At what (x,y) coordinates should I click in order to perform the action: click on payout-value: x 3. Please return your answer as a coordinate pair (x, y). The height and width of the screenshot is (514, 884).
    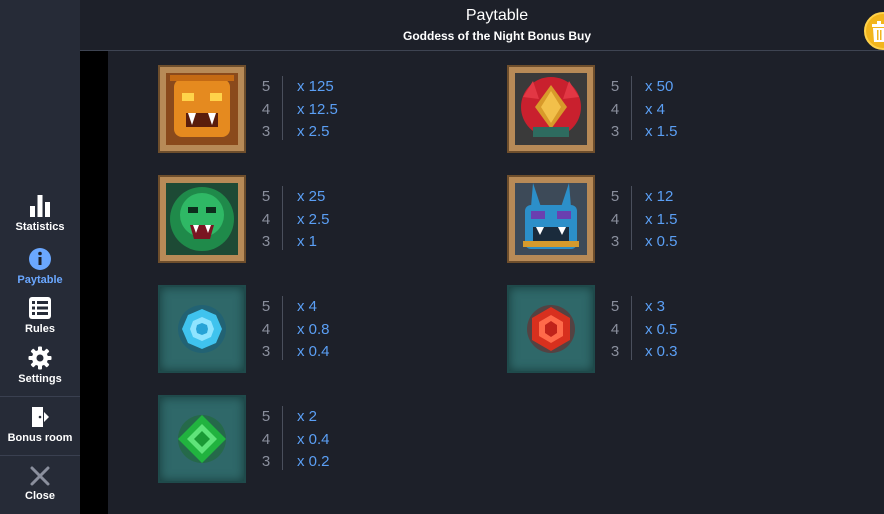
    Looking at the image, I should click on (655, 306).